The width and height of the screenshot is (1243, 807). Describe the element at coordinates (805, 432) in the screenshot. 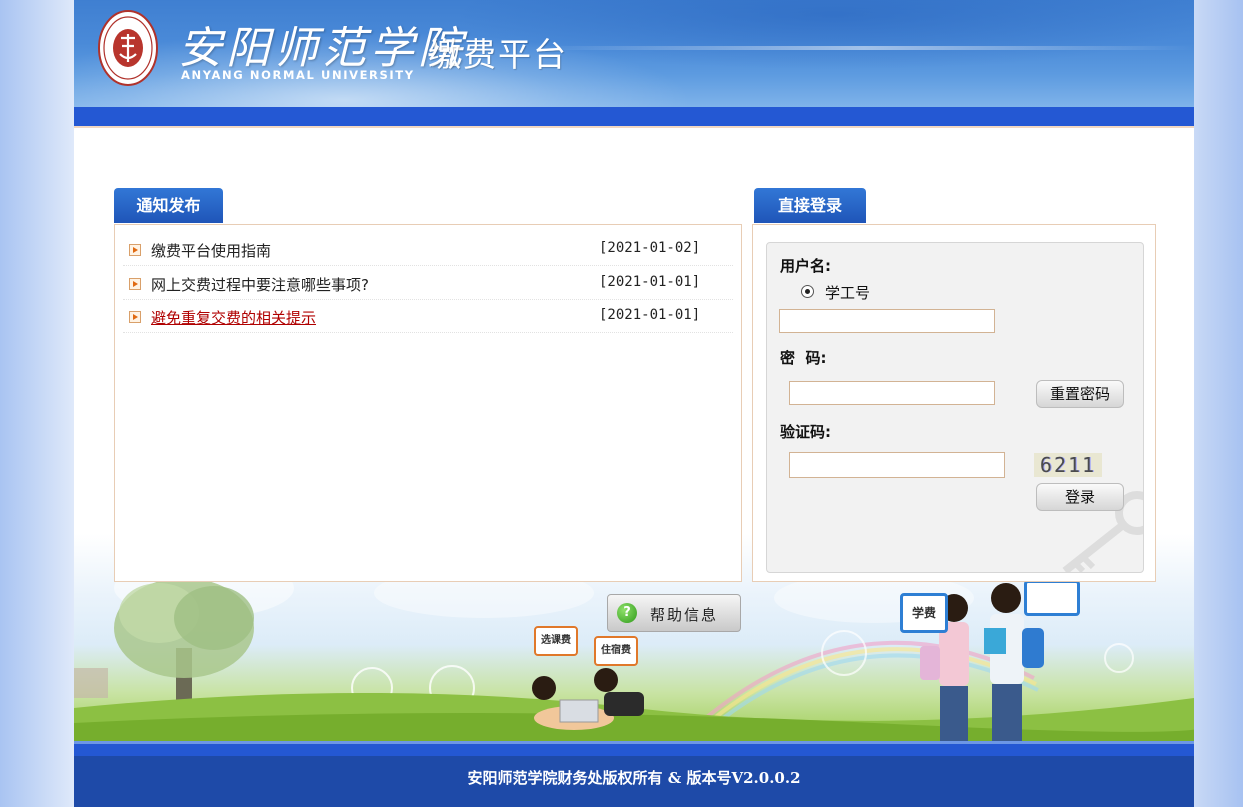

I see `captcha-label: 验证码:` at that location.